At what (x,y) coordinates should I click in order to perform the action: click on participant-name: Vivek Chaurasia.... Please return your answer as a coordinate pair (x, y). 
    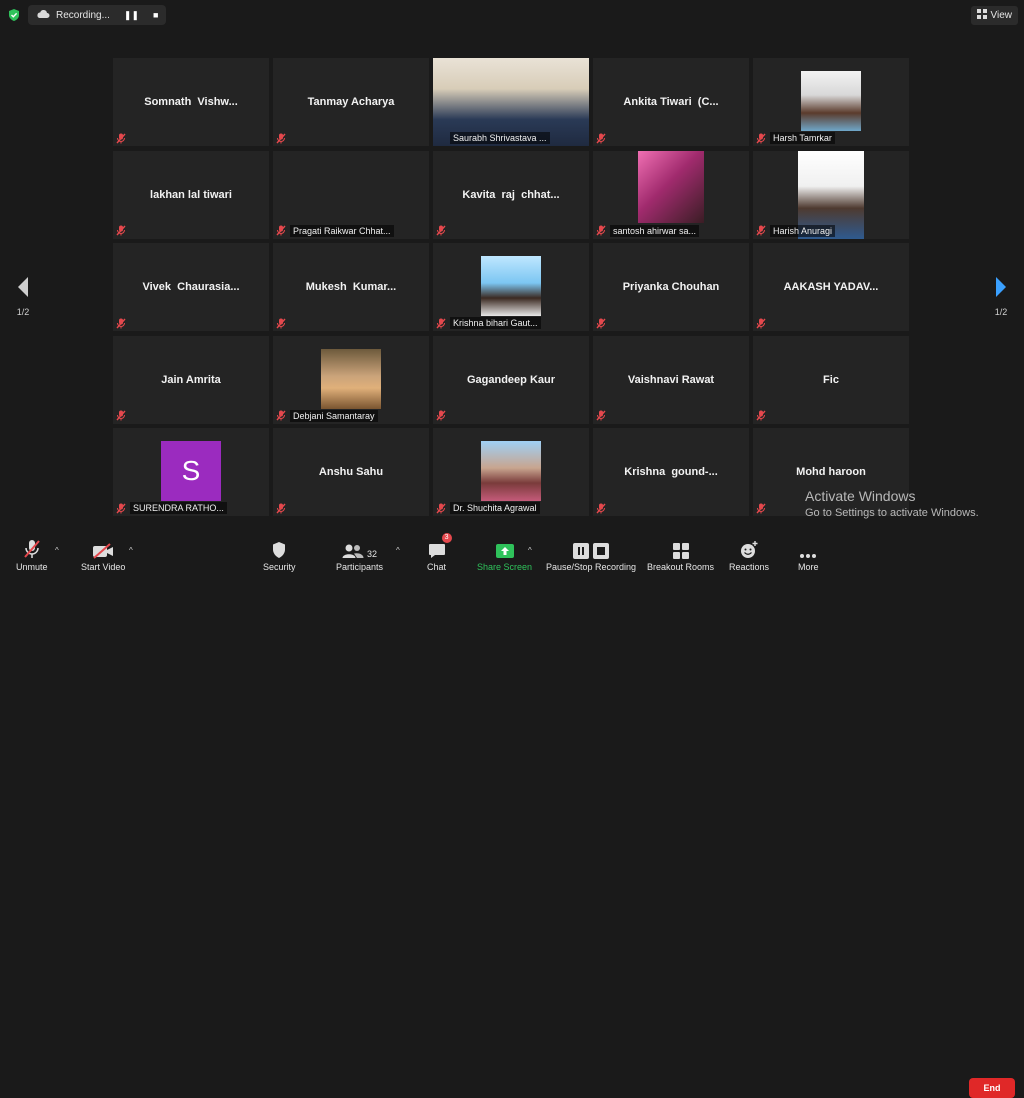
    Looking at the image, I should click on (191, 287).